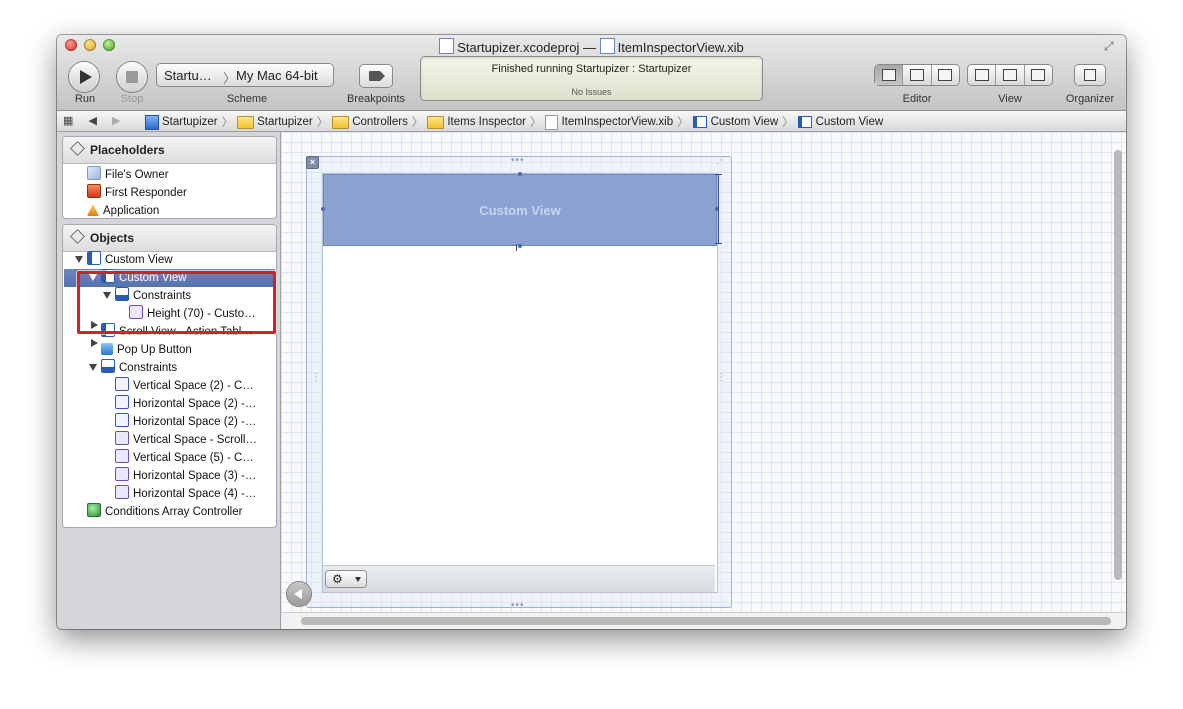  What do you see at coordinates (164, 512) in the screenshot?
I see `tree-item: Conditions Array Controller` at bounding box center [164, 512].